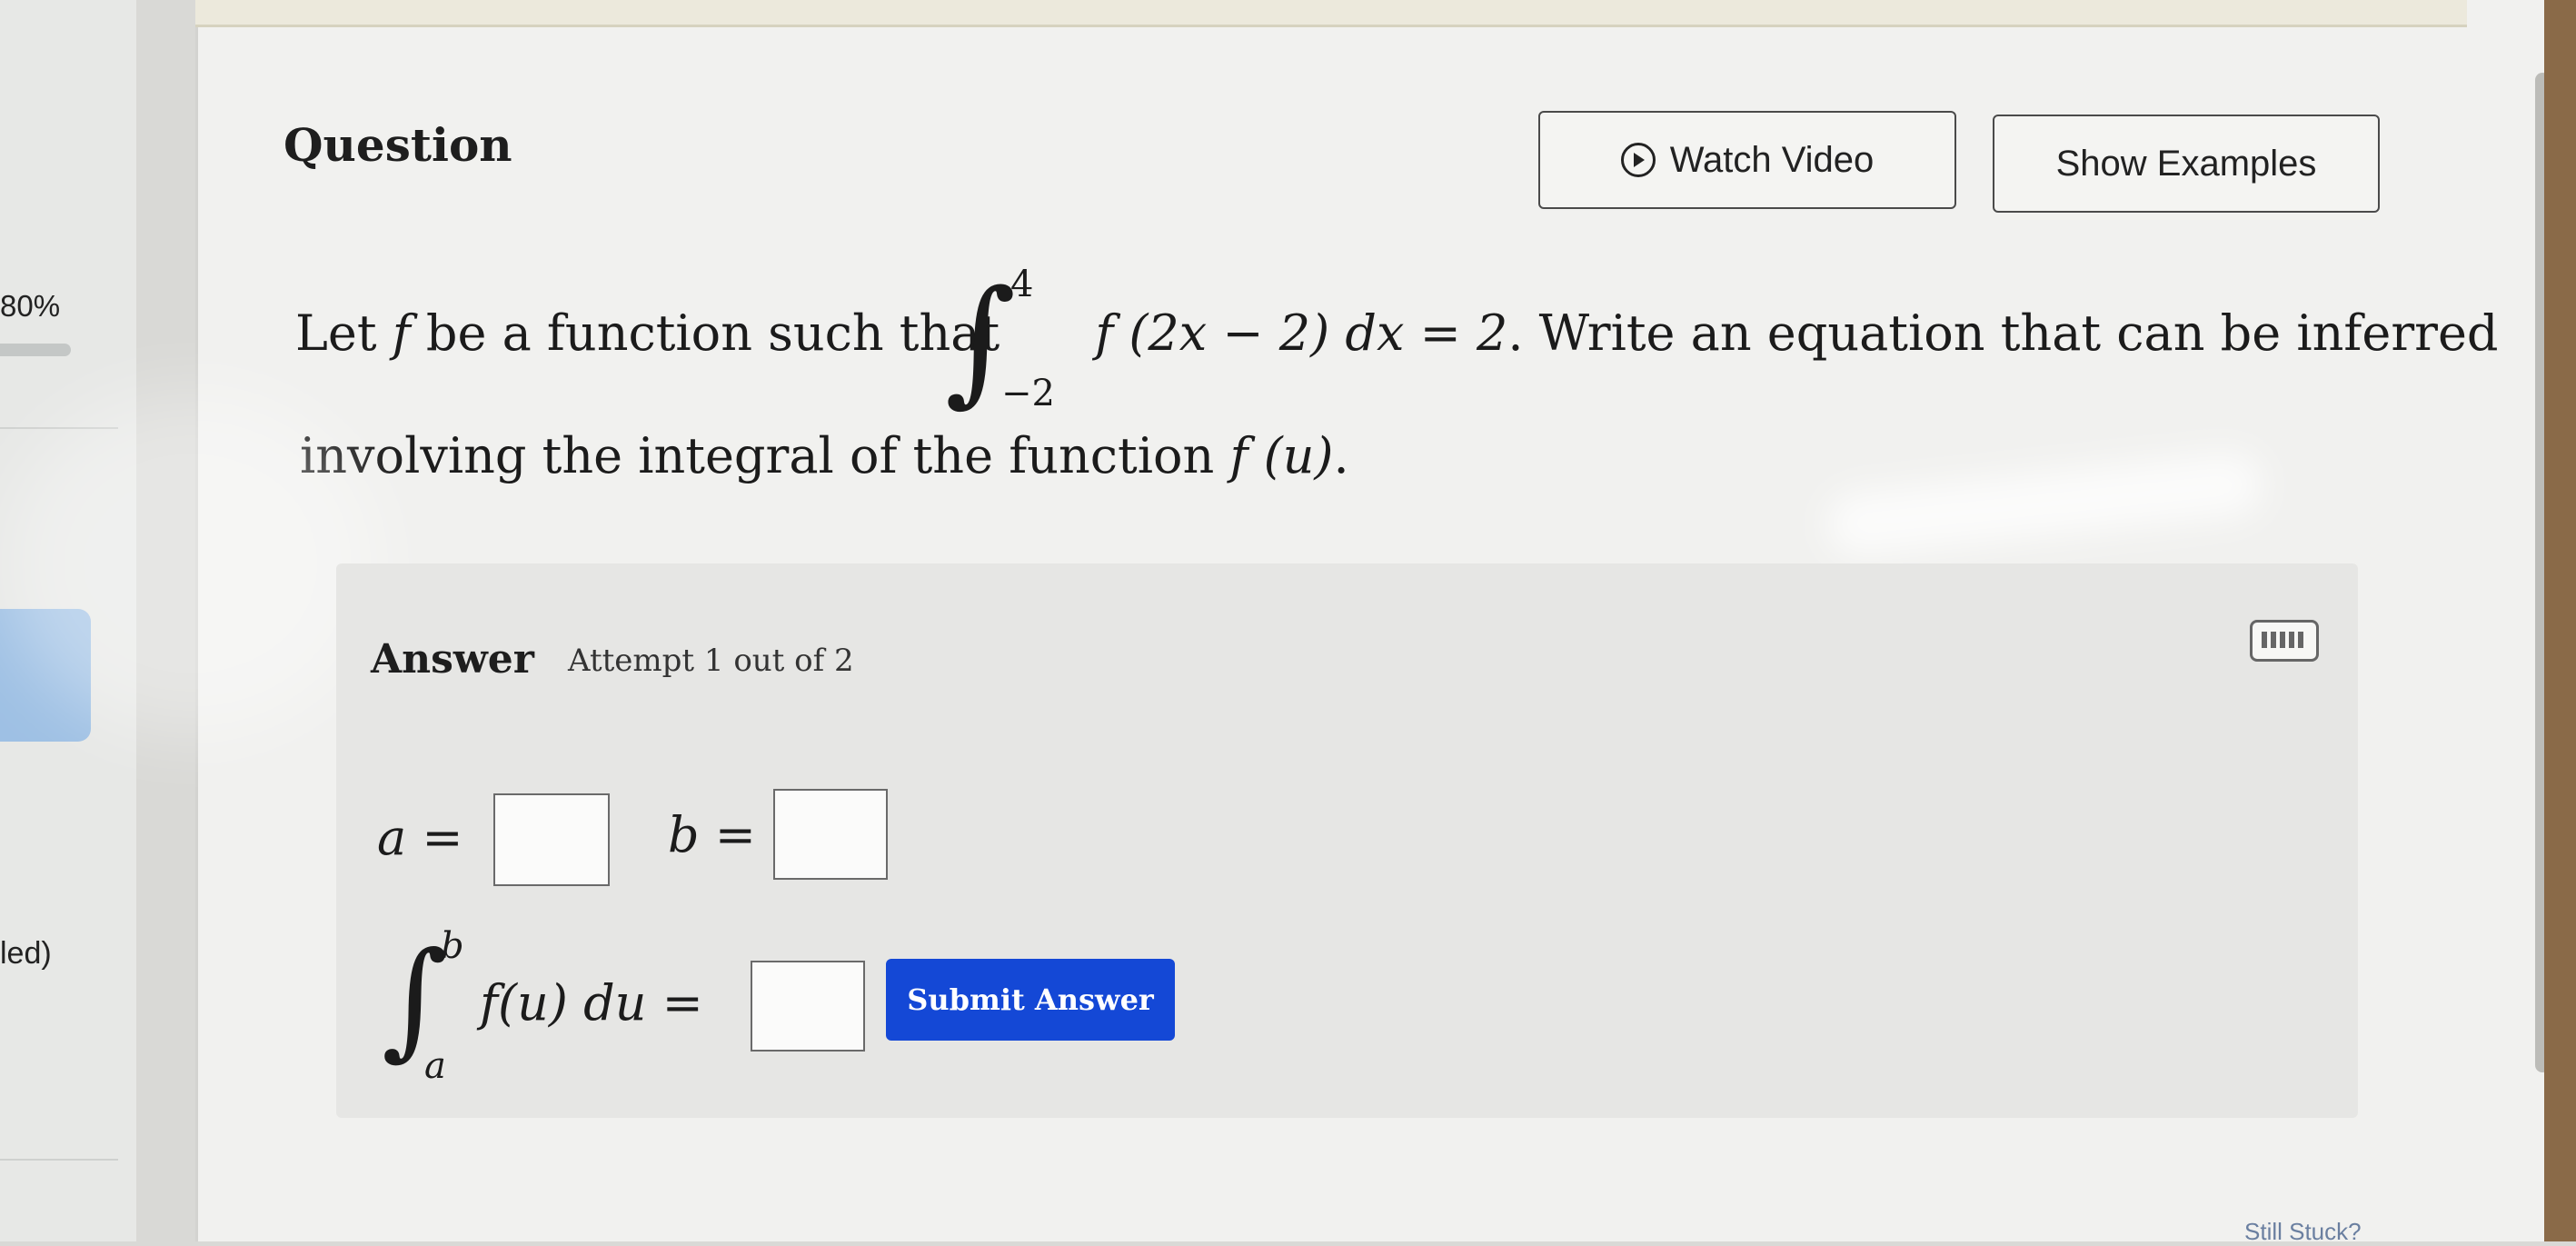 This screenshot has width=2576, height=1246. I want to click on integral-sign: ∫, so click(415, 999).